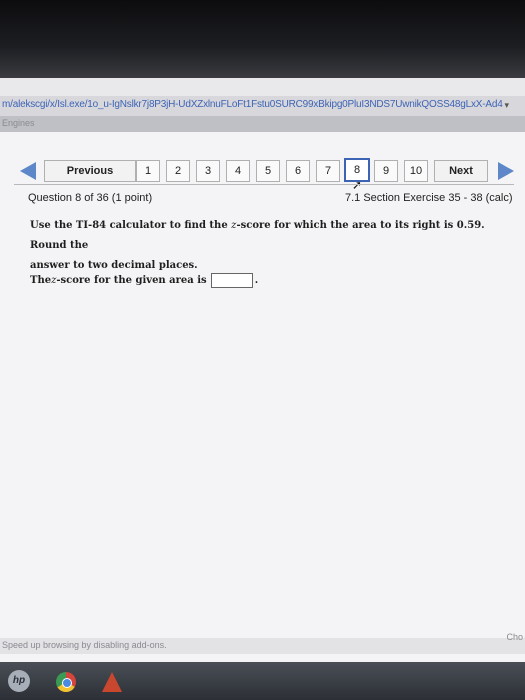 The width and height of the screenshot is (525, 700). I want to click on question-navigation: Previous 1 2 3 4 5 6 7 8 9 10 Next ➚, so click(264, 175).